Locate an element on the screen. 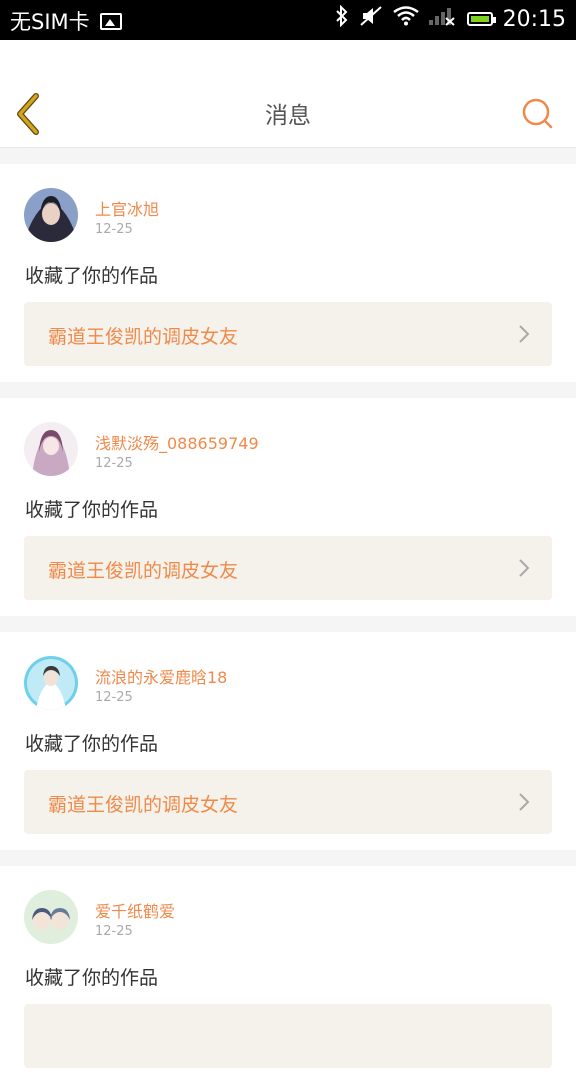  signal-icon is located at coordinates (442, 19).